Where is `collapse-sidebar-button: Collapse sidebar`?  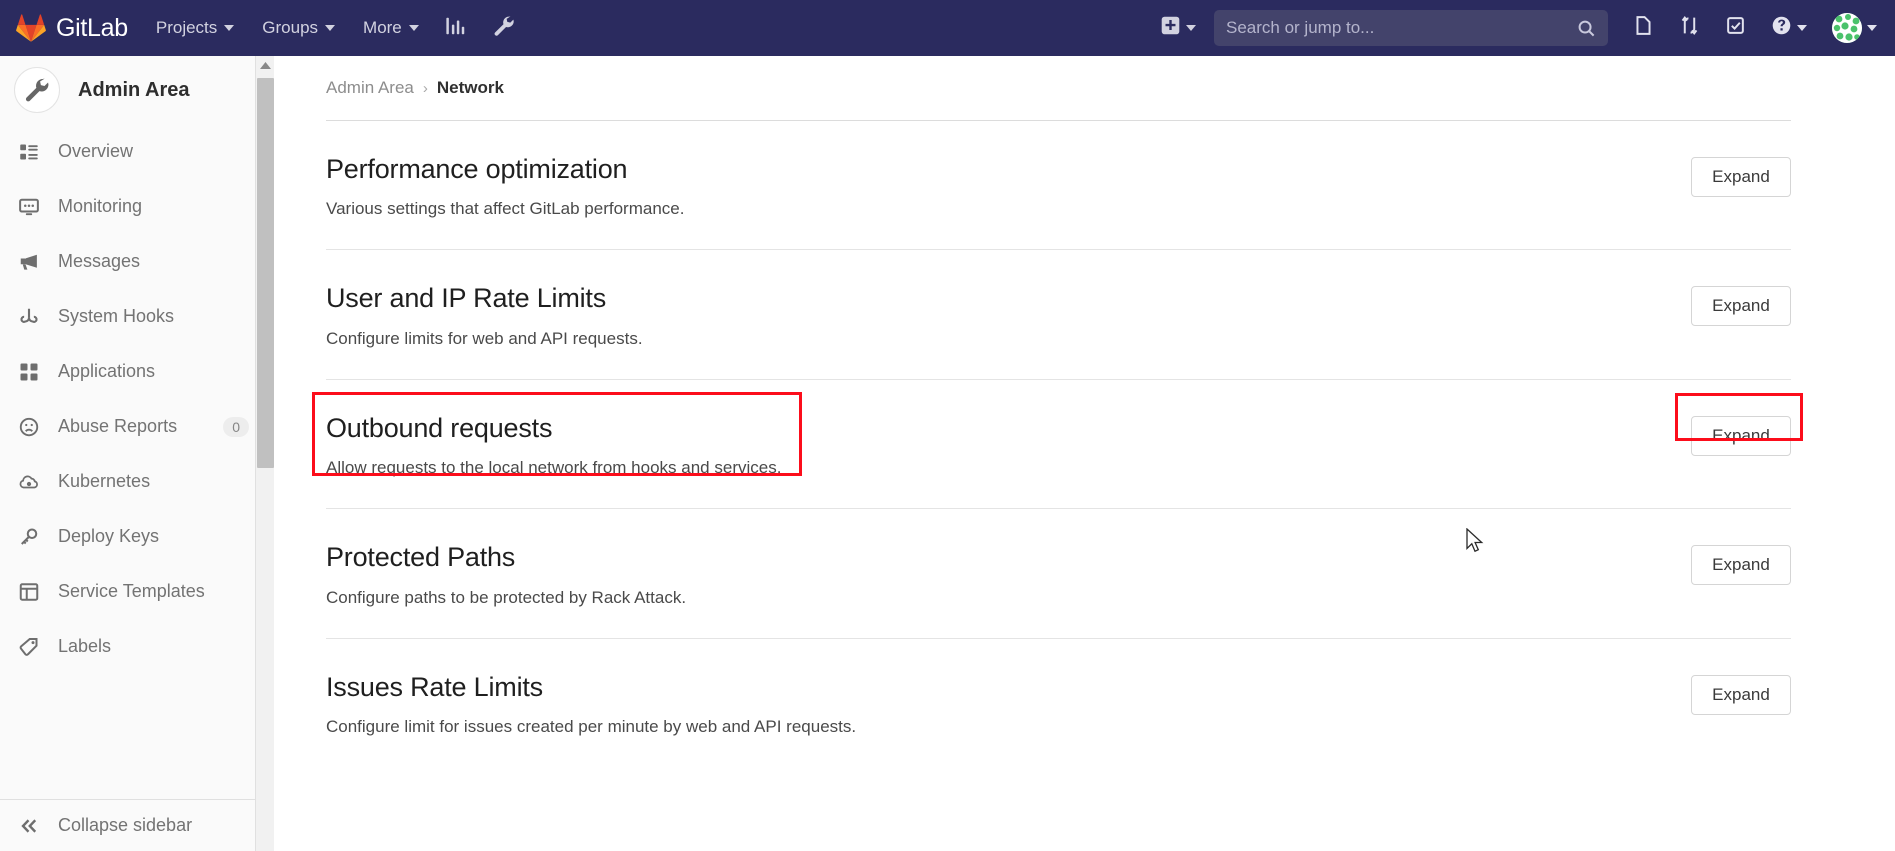
collapse-sidebar-button: Collapse sidebar is located at coordinates (135, 825).